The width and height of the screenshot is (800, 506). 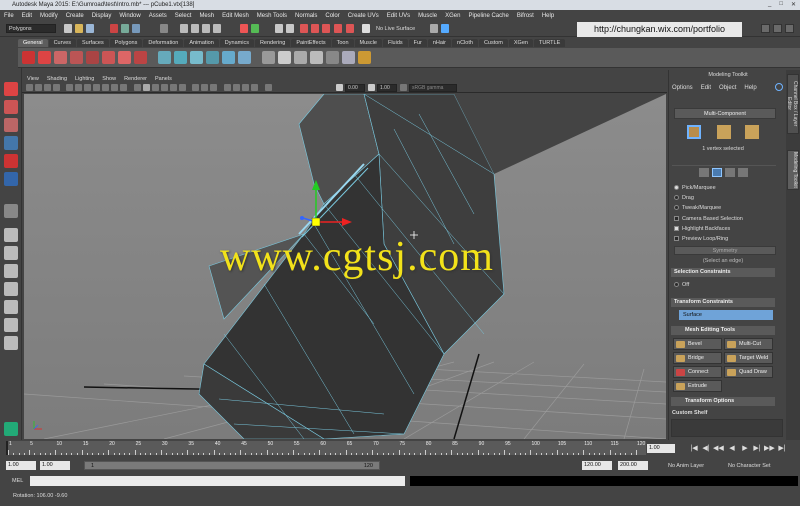 I want to click on mode-pick-marquee: Pick/Marquee, so click(x=695, y=188).